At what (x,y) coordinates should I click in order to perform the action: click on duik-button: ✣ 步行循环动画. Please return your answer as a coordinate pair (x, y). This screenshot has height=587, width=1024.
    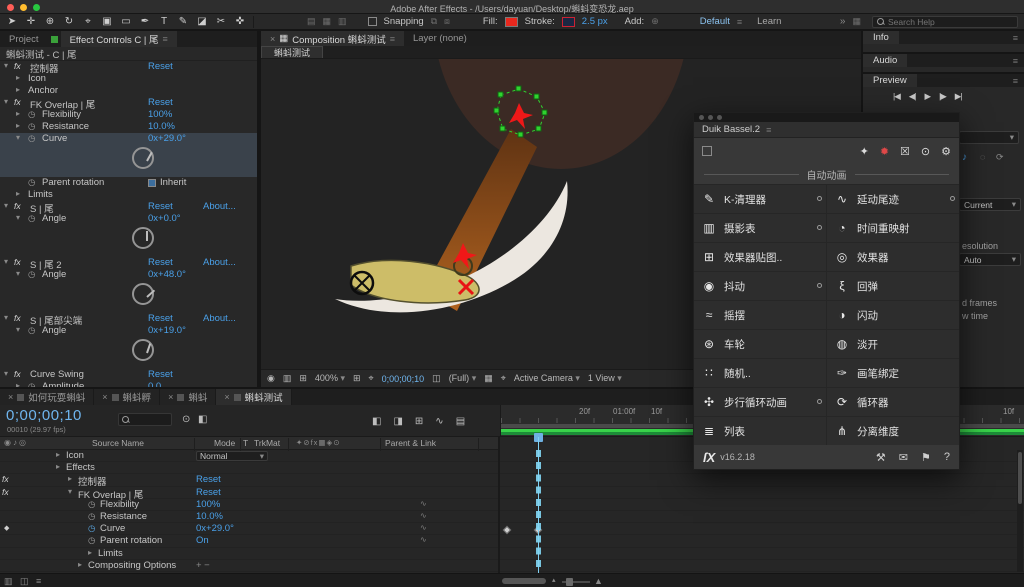
    Looking at the image, I should click on (760, 402).